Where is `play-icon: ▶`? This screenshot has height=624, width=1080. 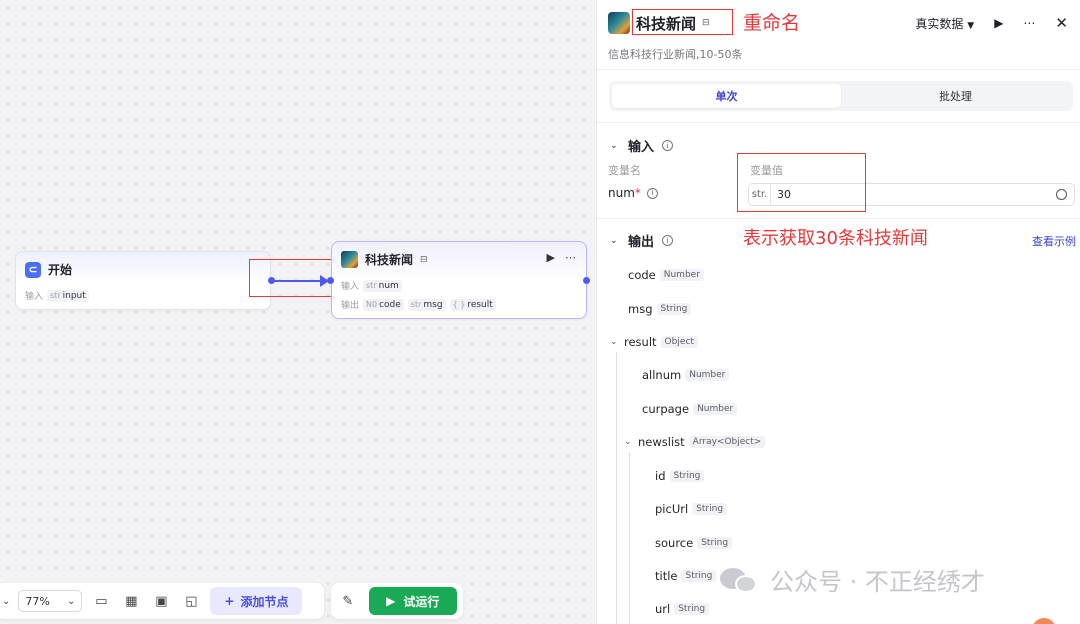 play-icon: ▶ is located at coordinates (391, 601).